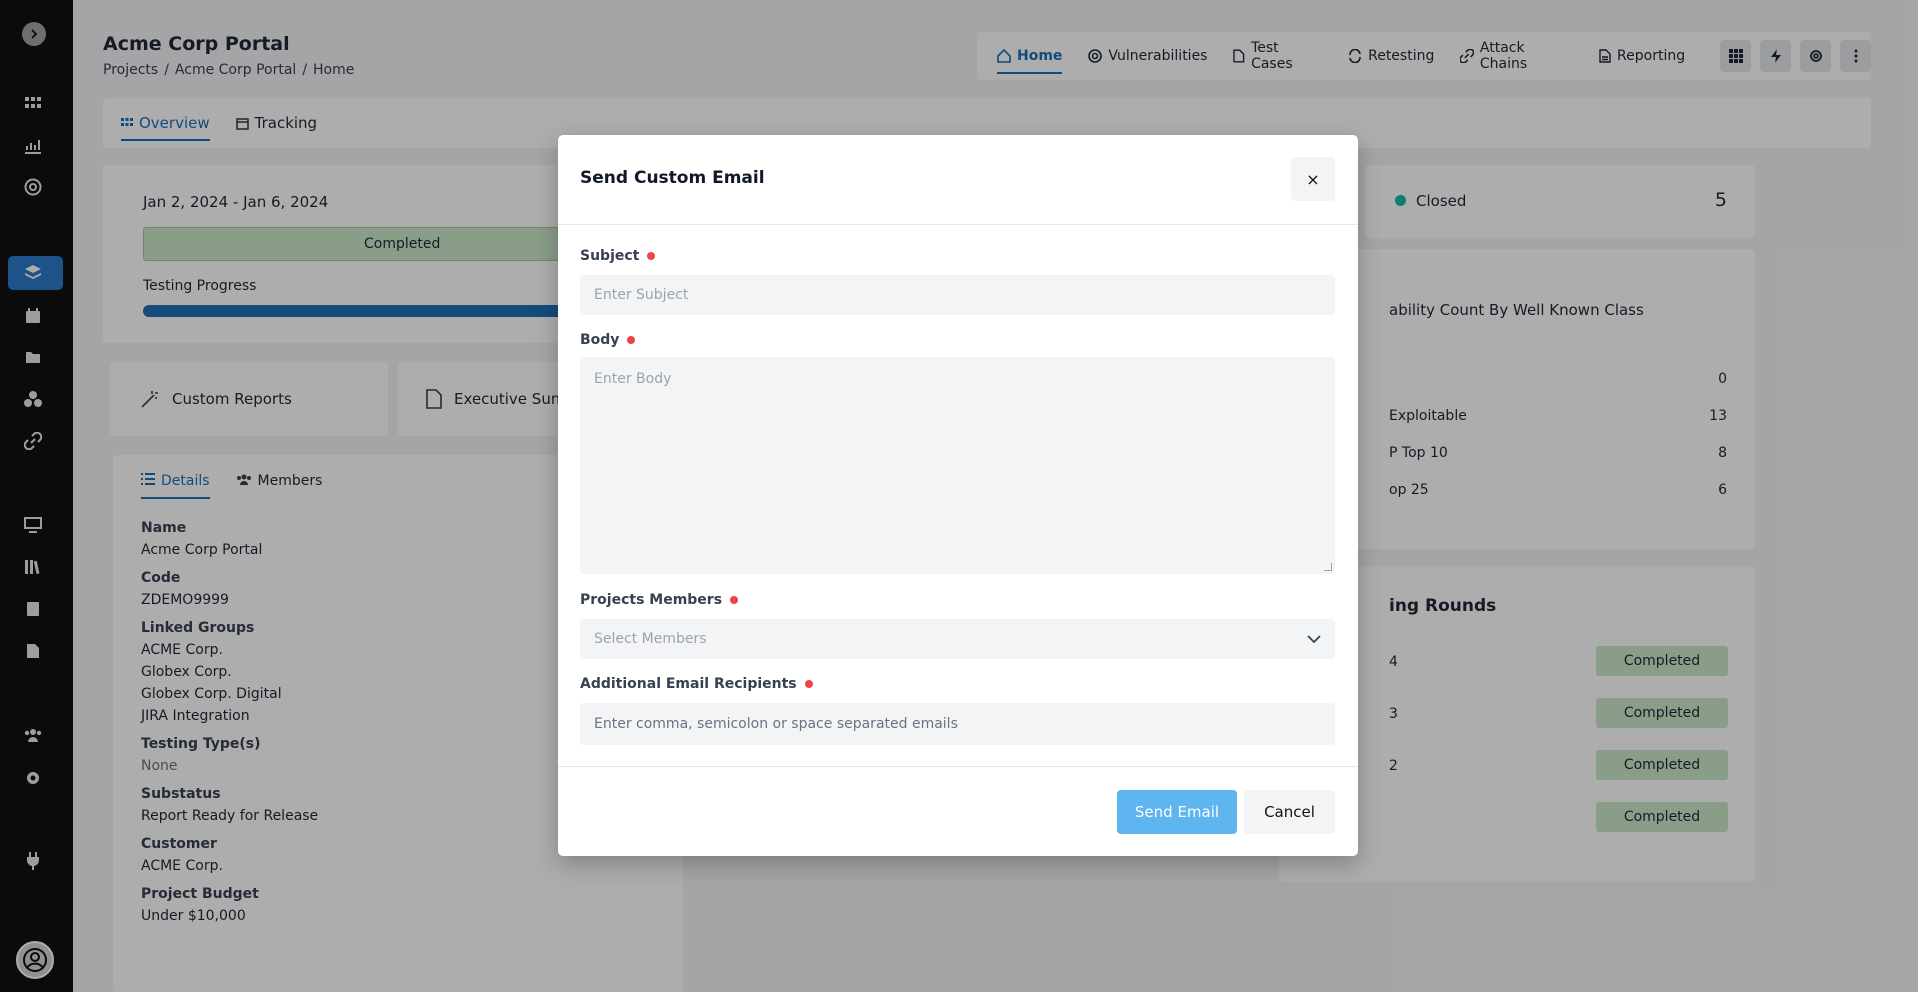 This screenshot has width=1918, height=992. I want to click on modal-title: Send Custom Email, so click(672, 178).